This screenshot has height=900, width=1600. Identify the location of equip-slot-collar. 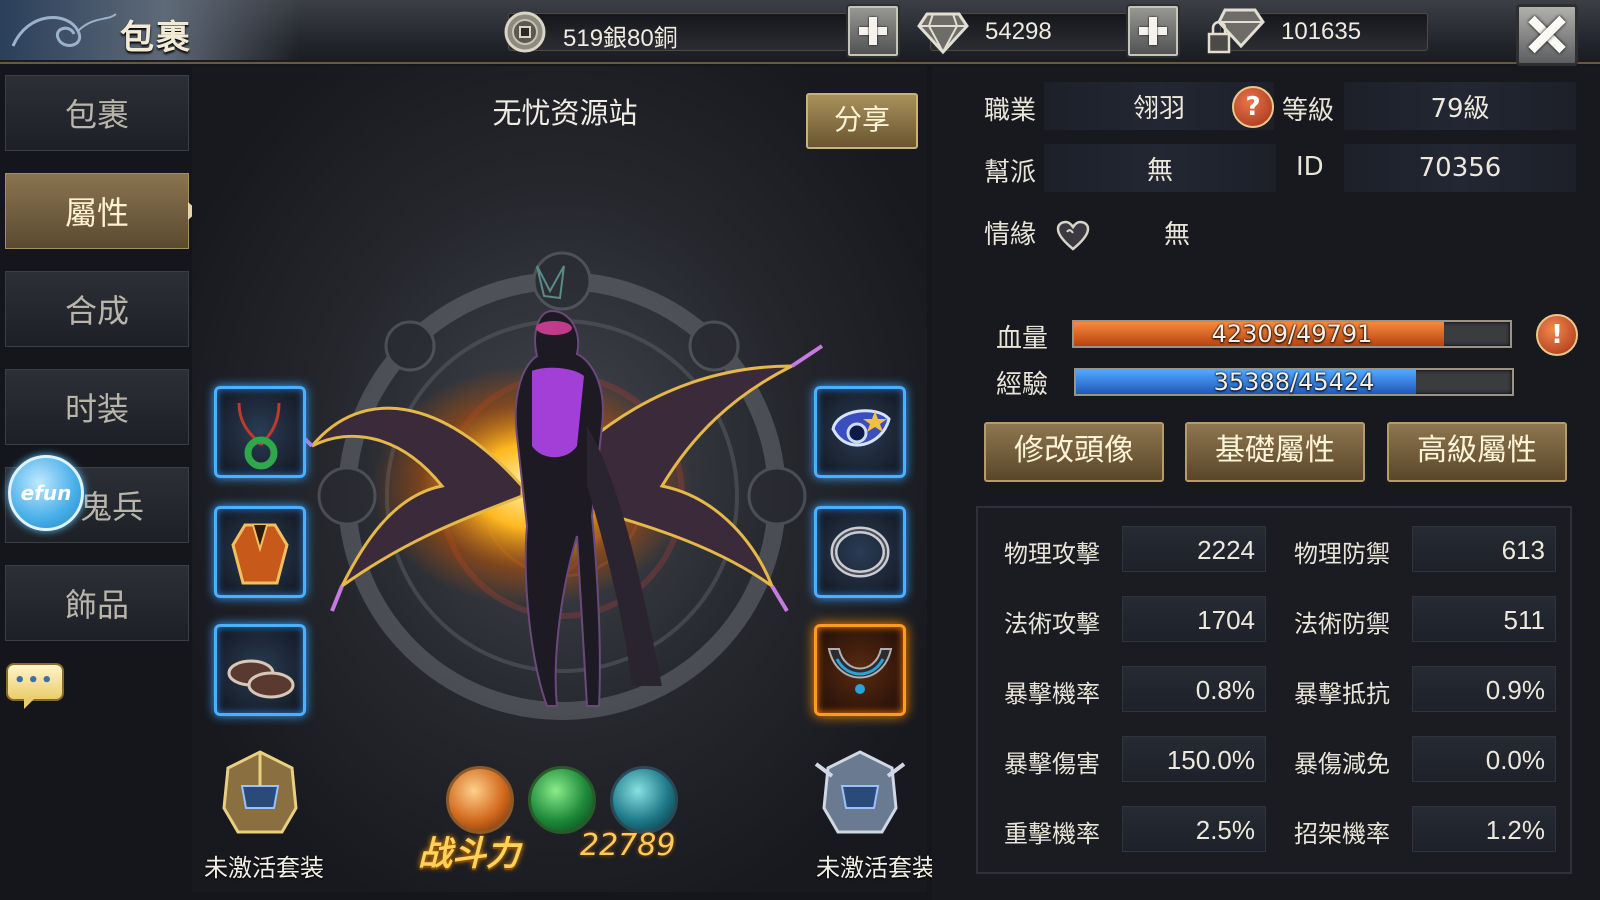
(860, 670).